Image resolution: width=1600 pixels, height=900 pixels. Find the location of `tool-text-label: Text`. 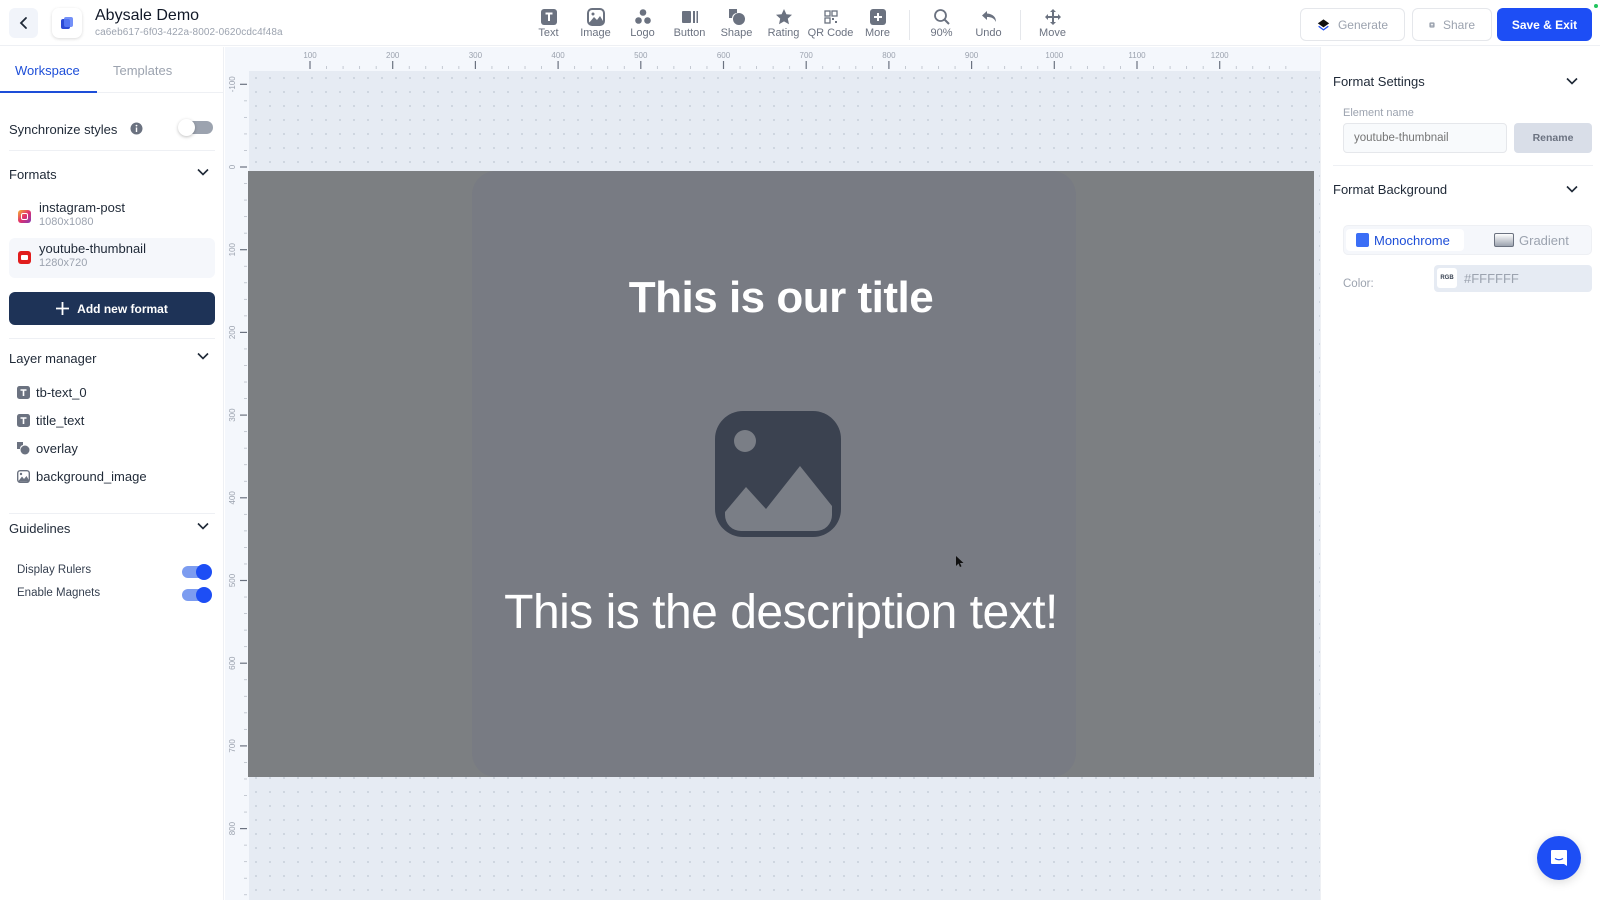

tool-text-label: Text is located at coordinates (548, 33).